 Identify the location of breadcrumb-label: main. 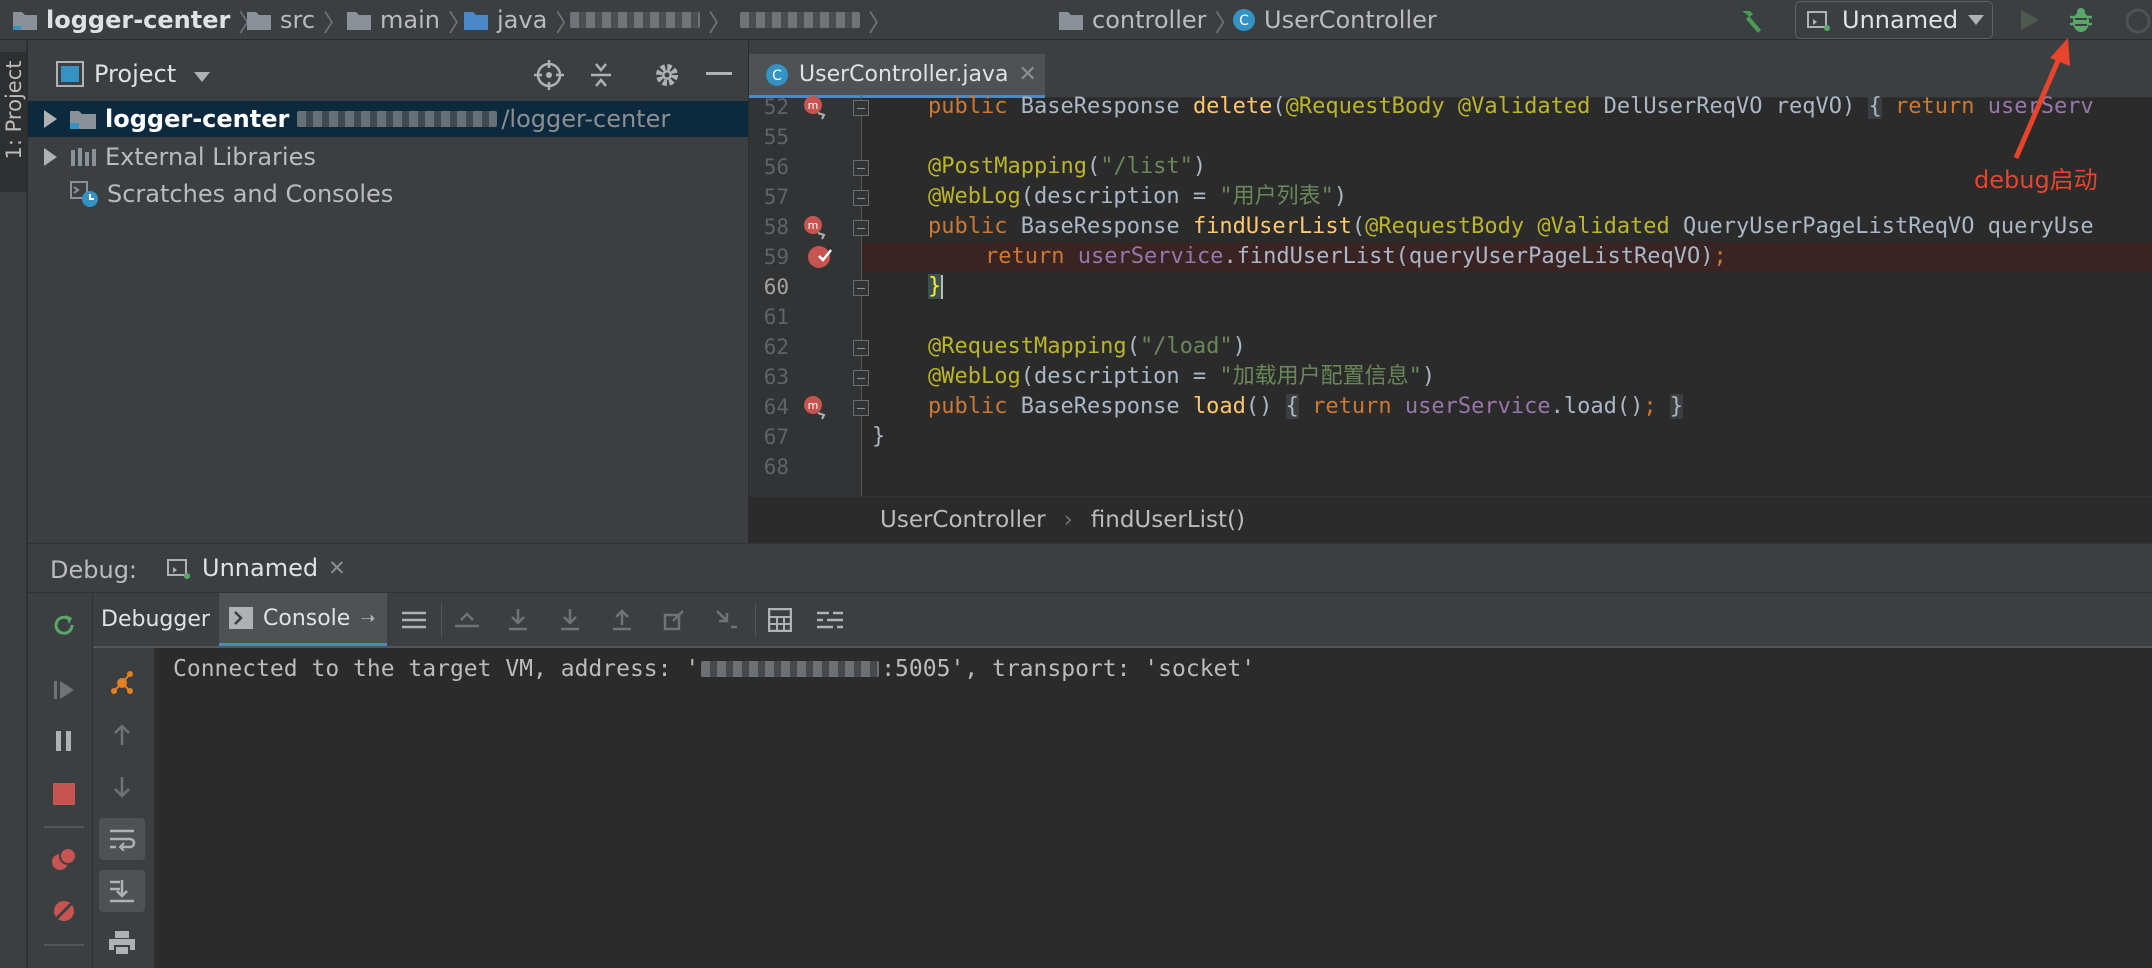
(410, 20).